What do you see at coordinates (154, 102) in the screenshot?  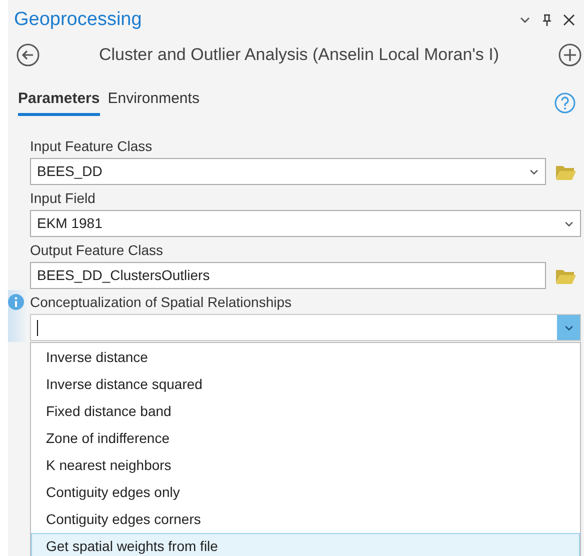 I see `tab: Environments` at bounding box center [154, 102].